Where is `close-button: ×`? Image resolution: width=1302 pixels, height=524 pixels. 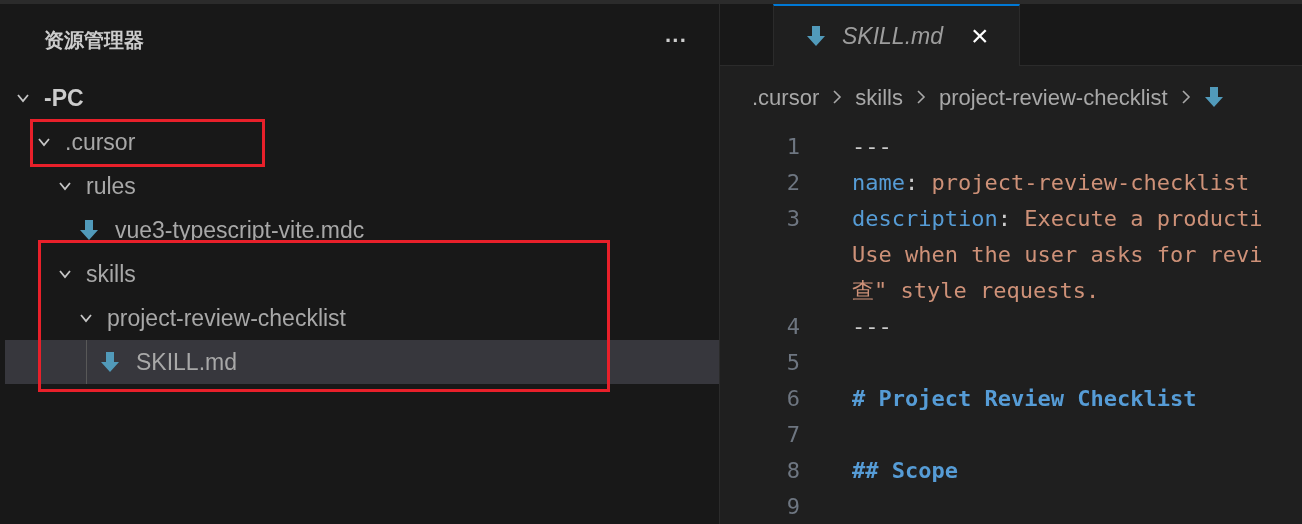
close-button: × is located at coordinates (980, 36).